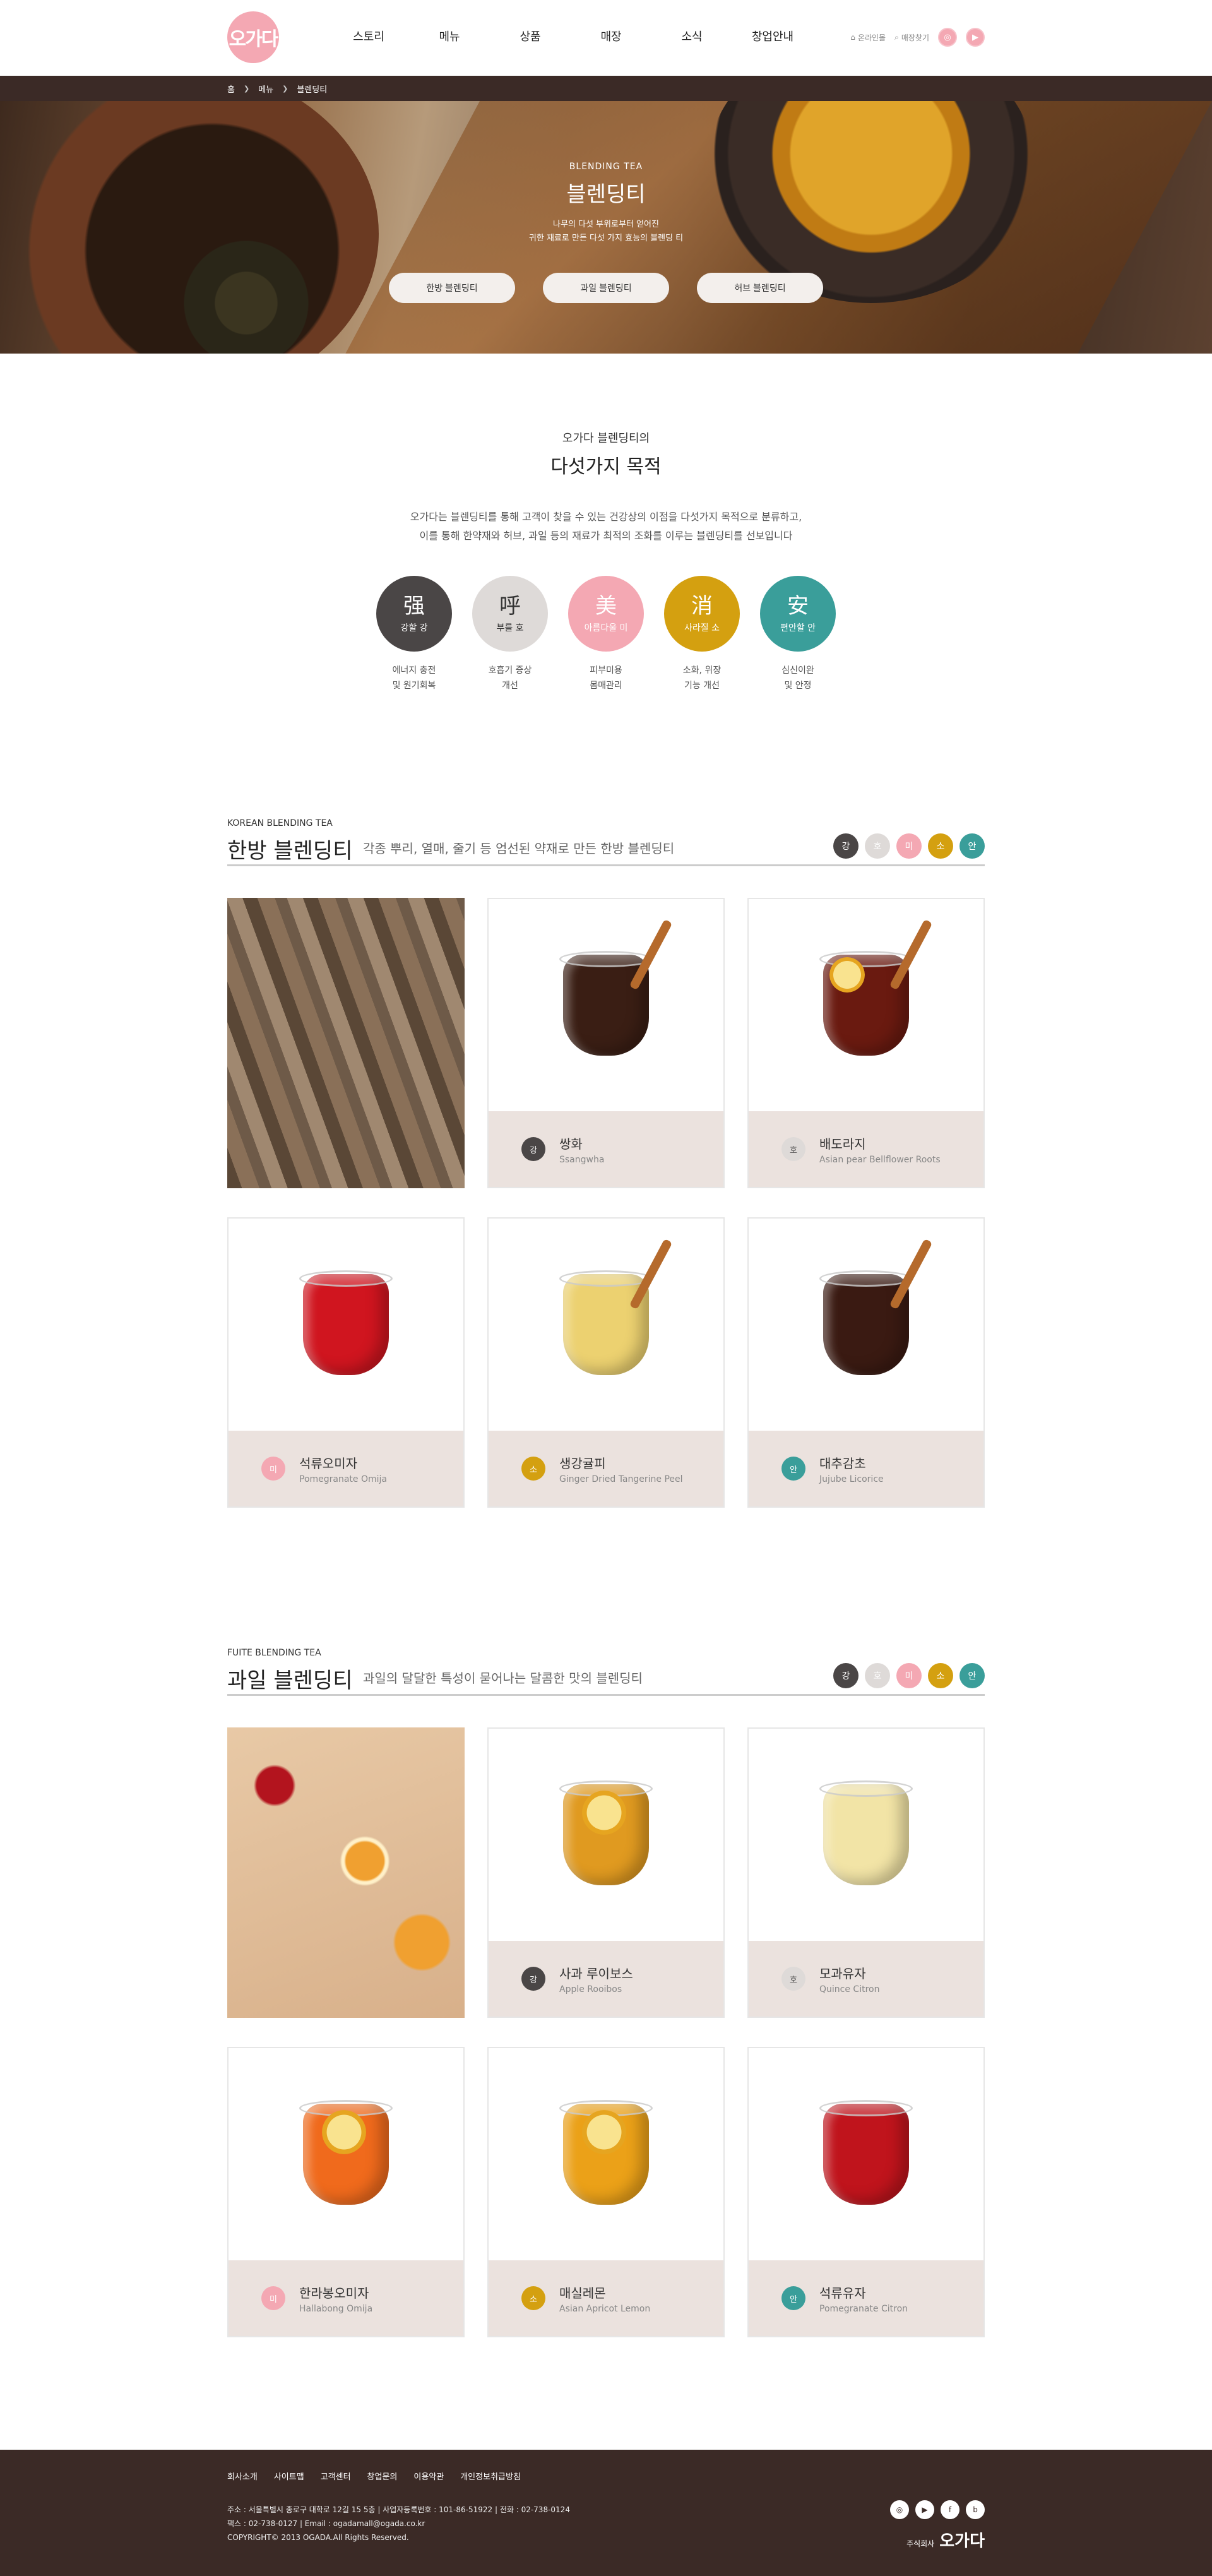 Image resolution: width=1212 pixels, height=2576 pixels. Describe the element at coordinates (606, 678) in the screenshot. I see `purpose-caption: 피부미용 몸매관리` at that location.